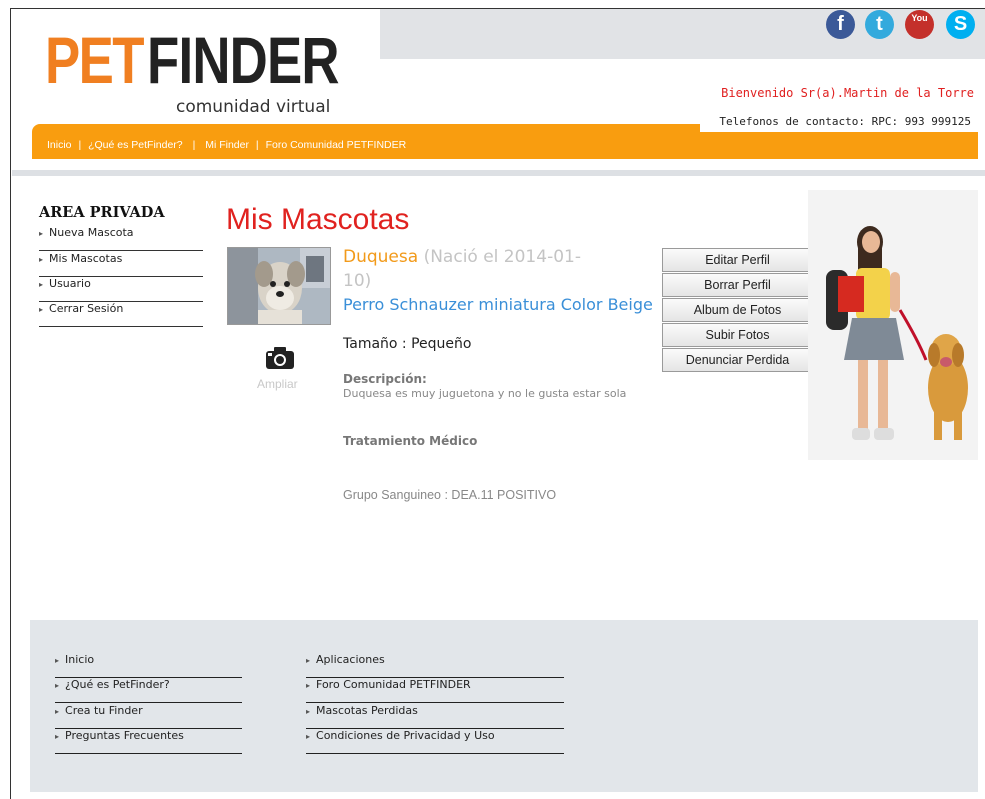  Describe the element at coordinates (498, 304) in the screenshot. I see `pet-breed: Perro Schnauzer miniatura Color Beige` at that location.